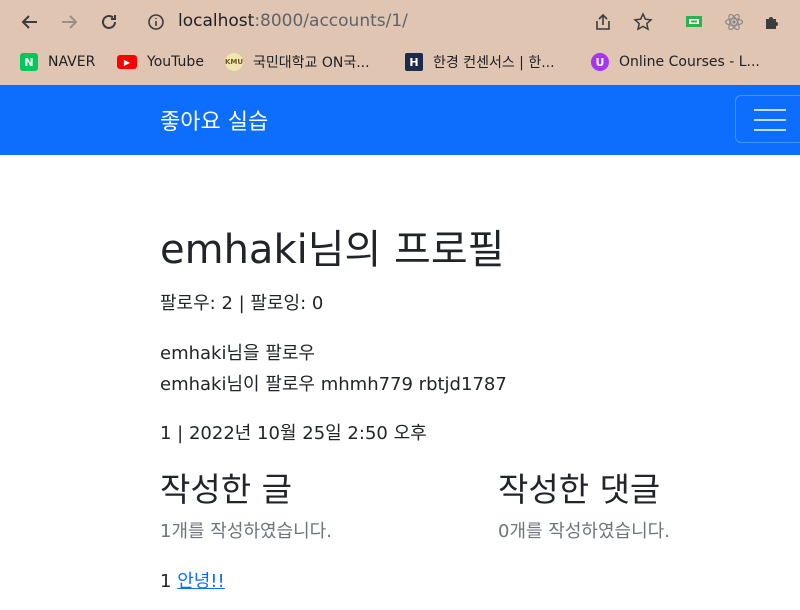 This screenshot has height=610, width=800. I want to click on follow-button: emhaki님을 팔로우, so click(237, 352).